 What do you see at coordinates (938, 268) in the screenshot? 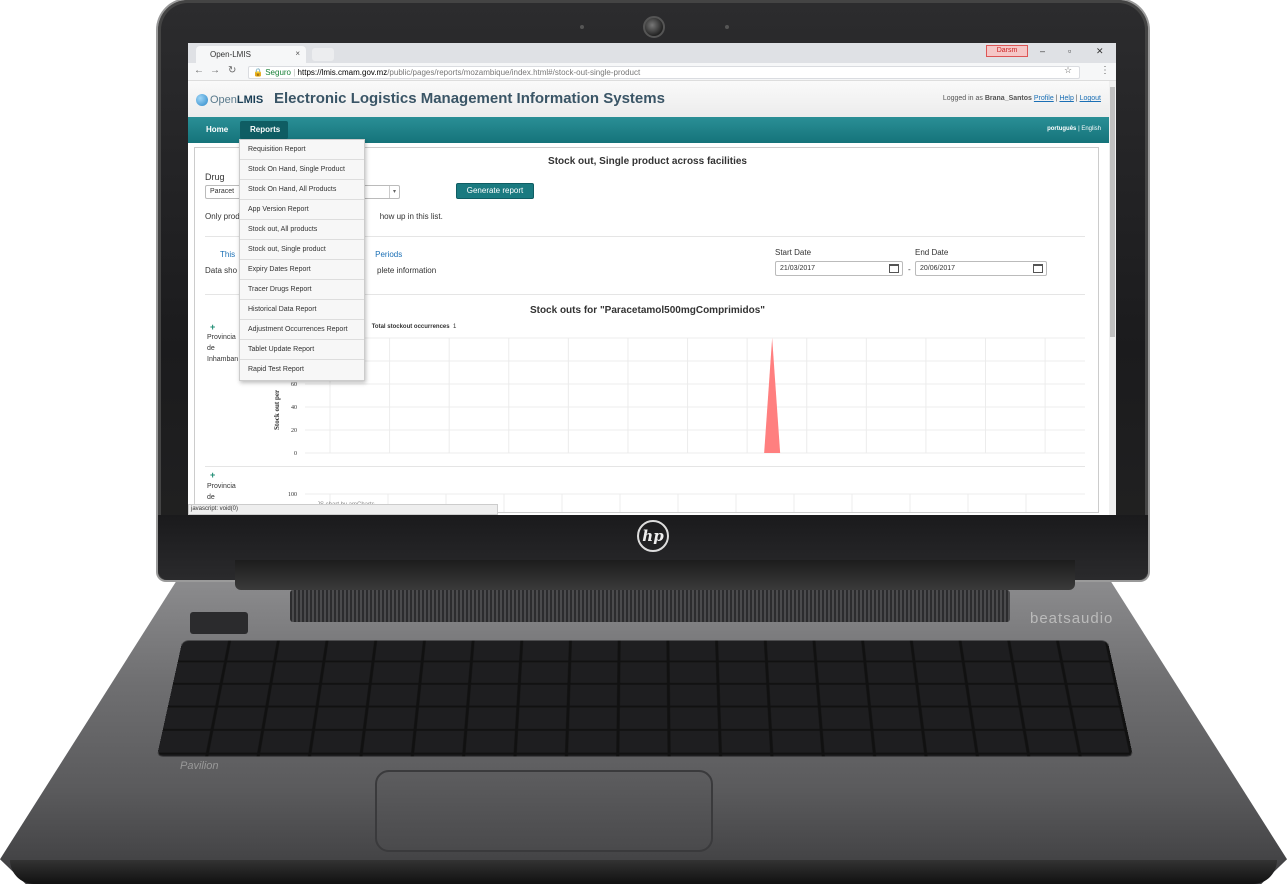
I see `end-date-value: 20/06/2017` at bounding box center [938, 268].